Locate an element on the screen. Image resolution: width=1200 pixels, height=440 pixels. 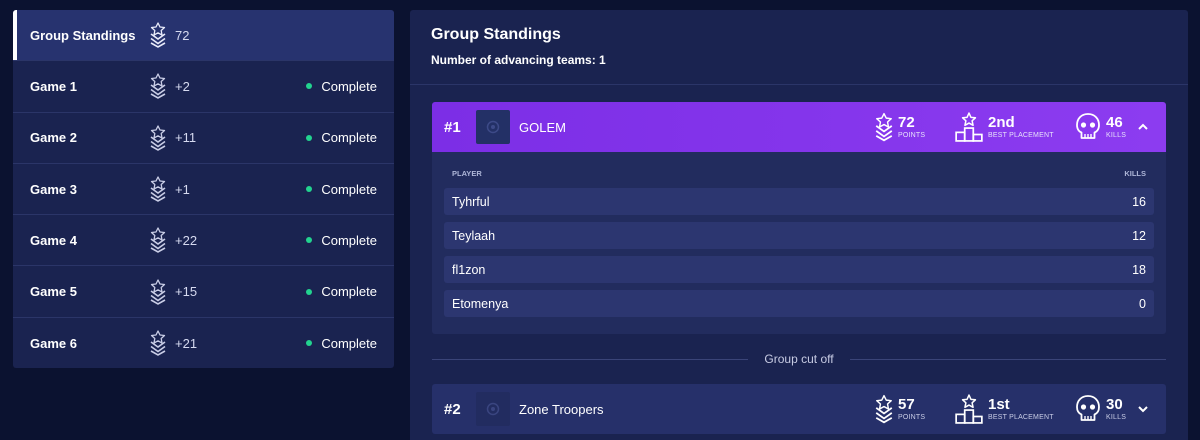
sidebar-item-points: +1 is located at coordinates (182, 189).